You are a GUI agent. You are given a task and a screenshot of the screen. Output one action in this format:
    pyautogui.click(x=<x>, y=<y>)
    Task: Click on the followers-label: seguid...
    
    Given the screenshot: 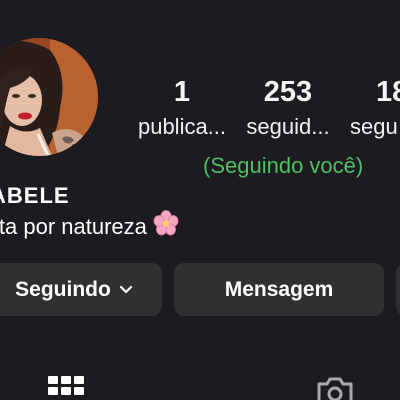 What is the action you would take?
    pyautogui.click(x=288, y=126)
    